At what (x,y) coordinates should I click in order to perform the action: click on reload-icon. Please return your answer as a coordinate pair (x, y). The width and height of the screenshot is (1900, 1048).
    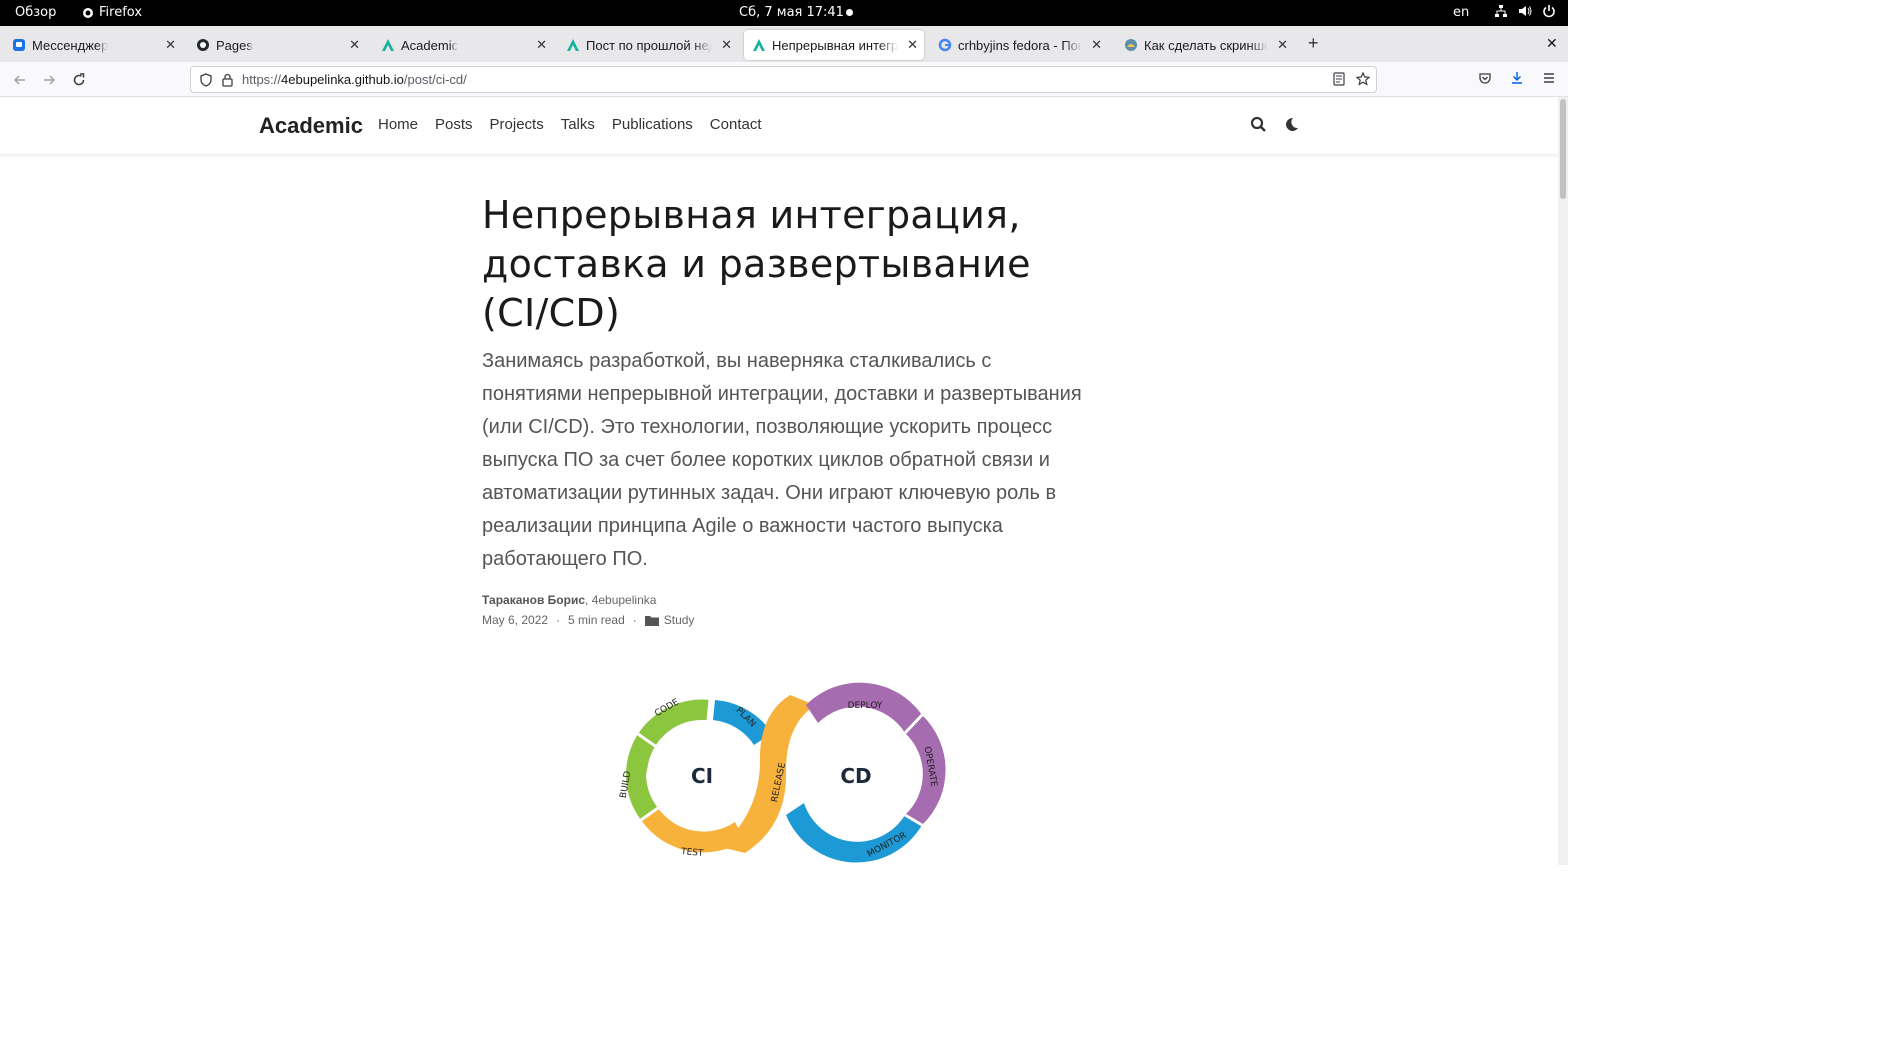
    Looking at the image, I should click on (79, 79).